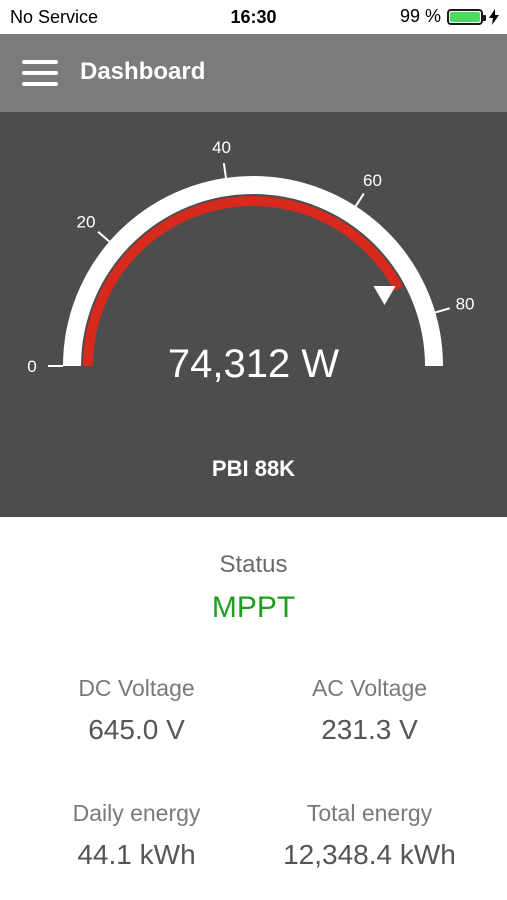  Describe the element at coordinates (136, 813) in the screenshot. I see `daily-energy-label: Daily energy` at that location.